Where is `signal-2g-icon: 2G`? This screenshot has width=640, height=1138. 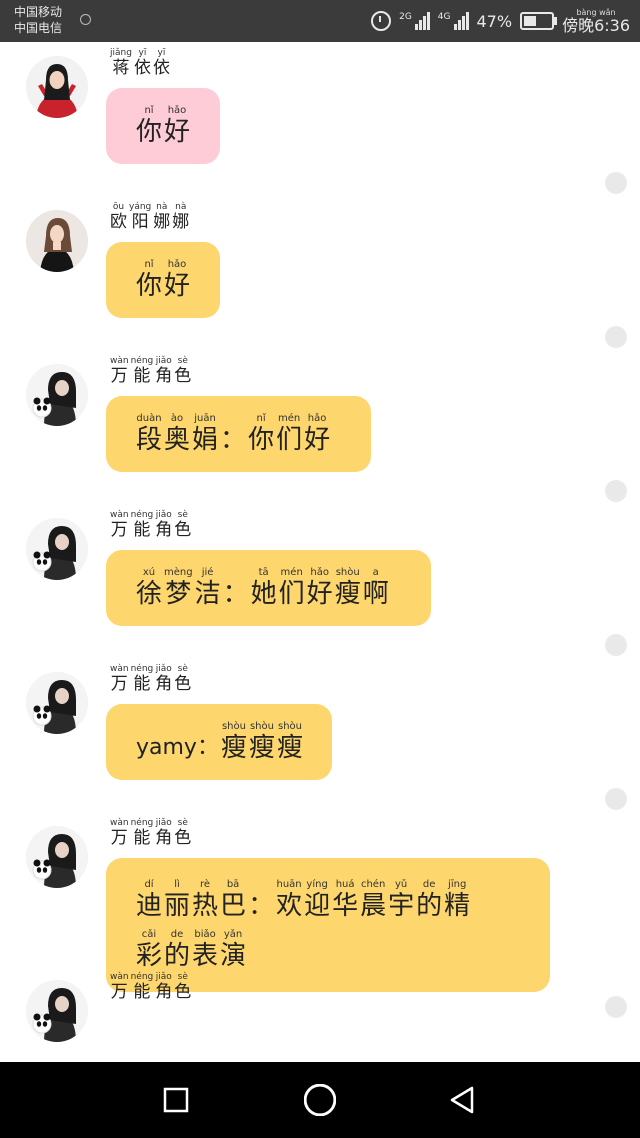
signal-2g-icon: 2G is located at coordinates (414, 21).